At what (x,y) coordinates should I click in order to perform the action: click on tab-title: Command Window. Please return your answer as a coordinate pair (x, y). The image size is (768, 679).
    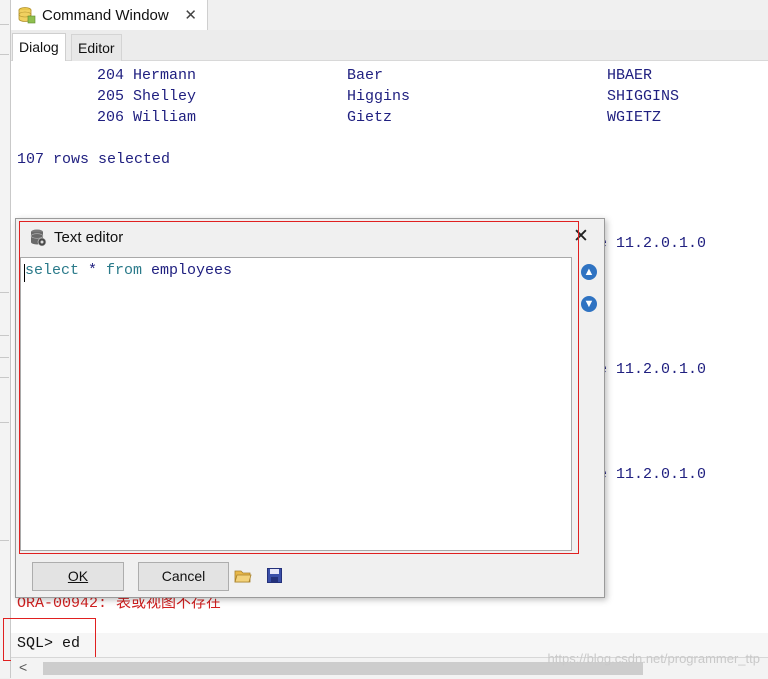
    Looking at the image, I should click on (105, 15).